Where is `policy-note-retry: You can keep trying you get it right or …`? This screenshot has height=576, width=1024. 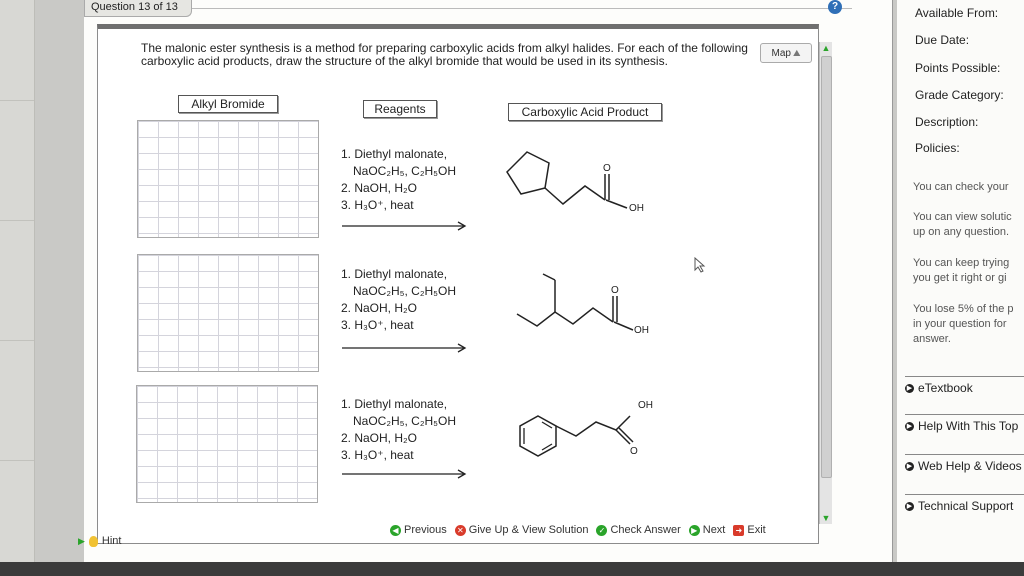
policy-note-retry: You can keep trying you get it right or … is located at coordinates (961, 271).